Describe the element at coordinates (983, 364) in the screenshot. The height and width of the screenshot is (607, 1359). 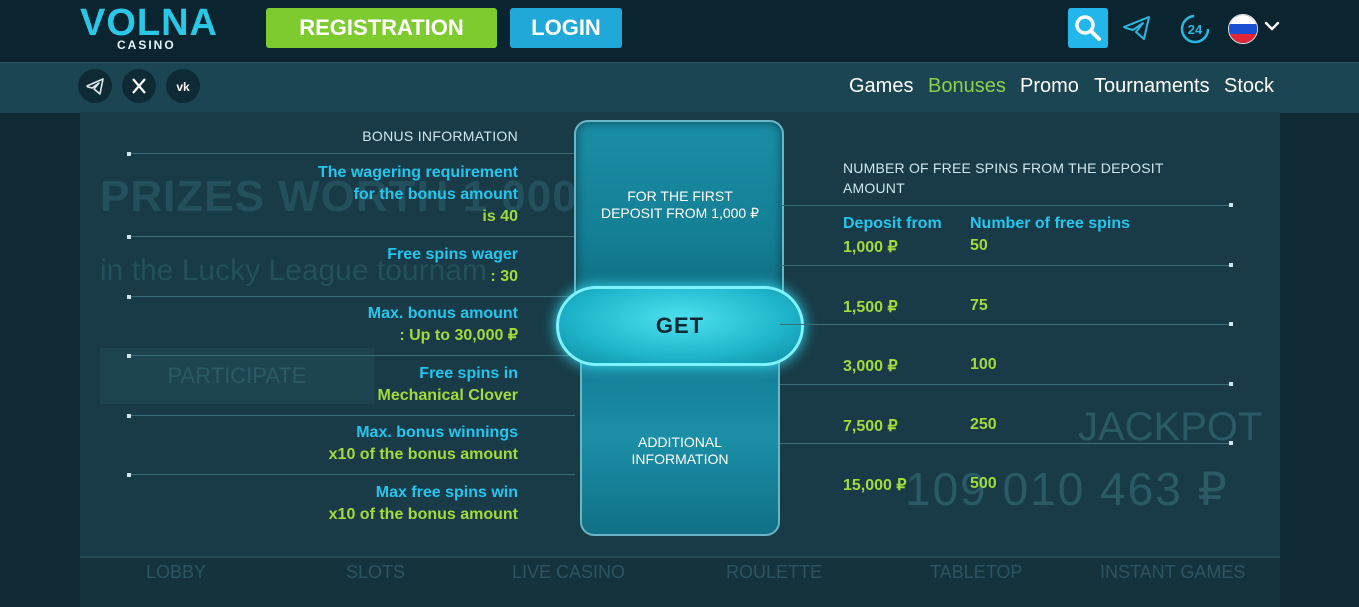
I see `spins-value: 100` at that location.